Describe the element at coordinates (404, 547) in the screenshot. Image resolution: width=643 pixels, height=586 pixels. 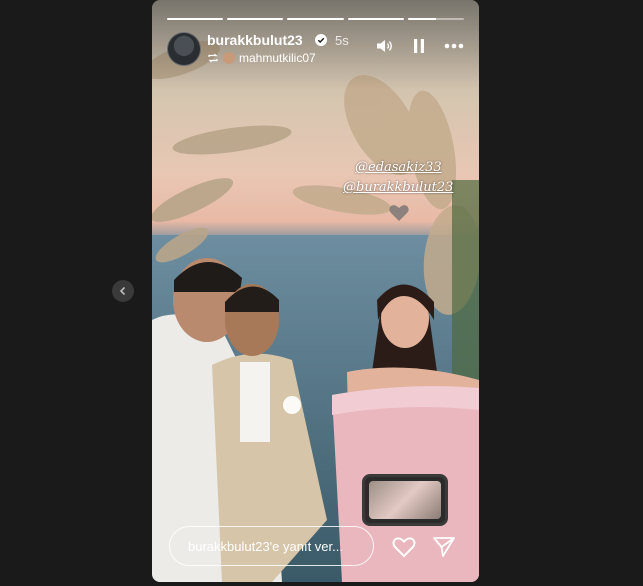
I see `heart-icon` at that location.